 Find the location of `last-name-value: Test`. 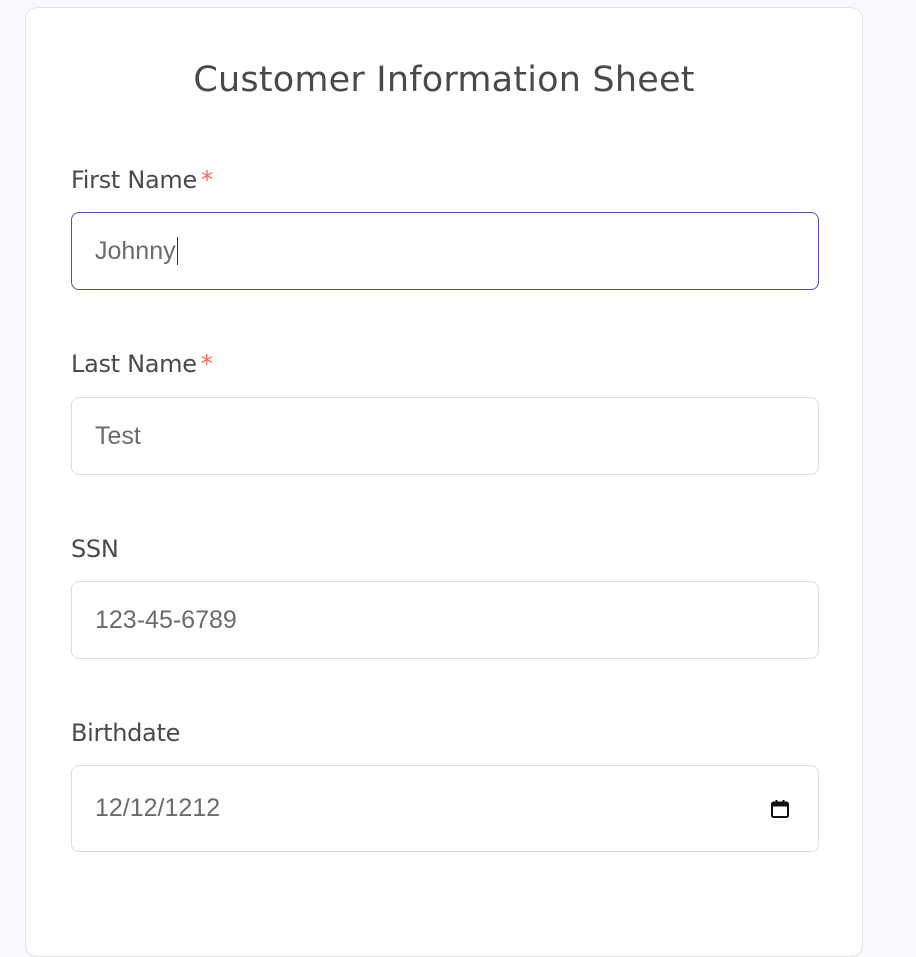

last-name-value: Test is located at coordinates (118, 435).